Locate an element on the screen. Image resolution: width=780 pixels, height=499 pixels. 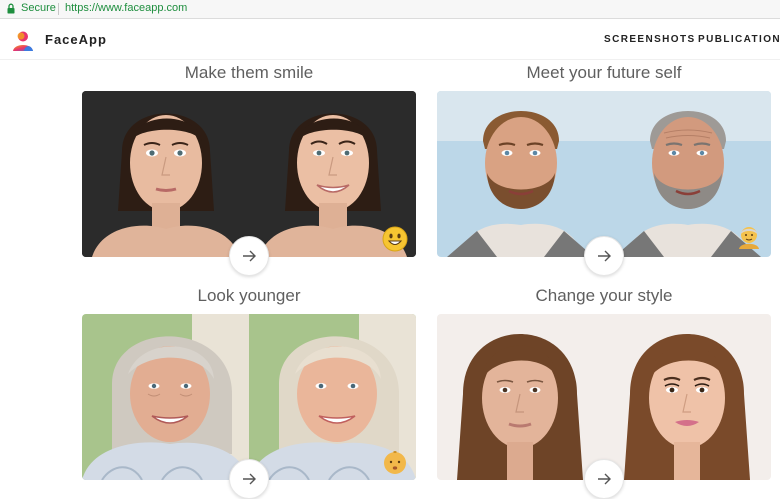
nav-publications: PUBLICATIONS is located at coordinates (739, 39).